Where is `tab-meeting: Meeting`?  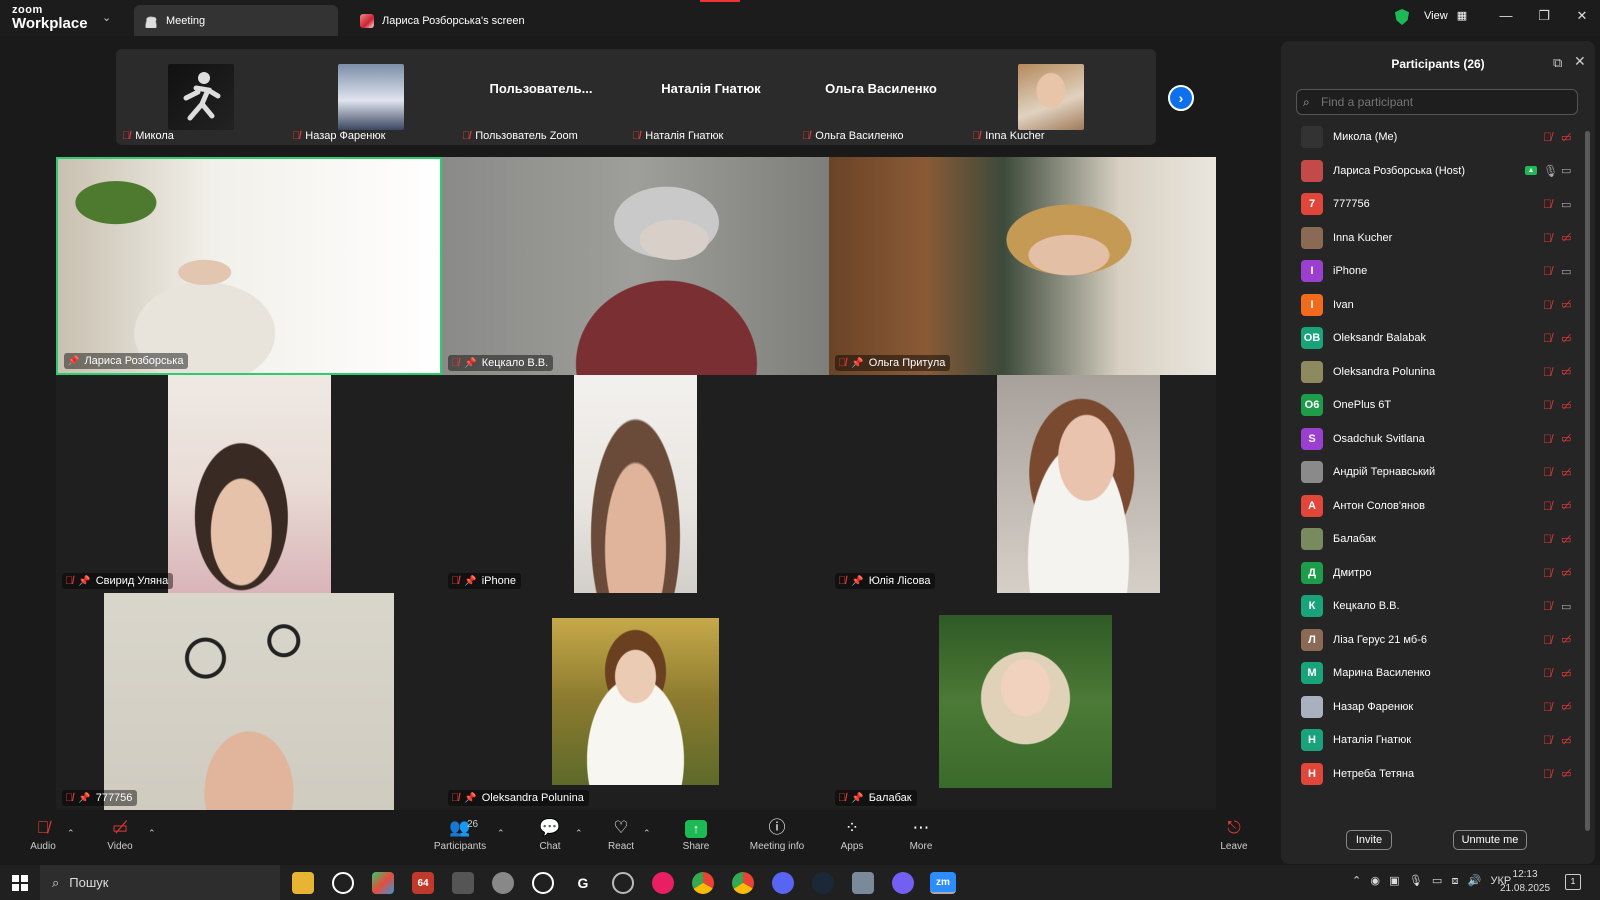 tab-meeting: Meeting is located at coordinates (236, 20).